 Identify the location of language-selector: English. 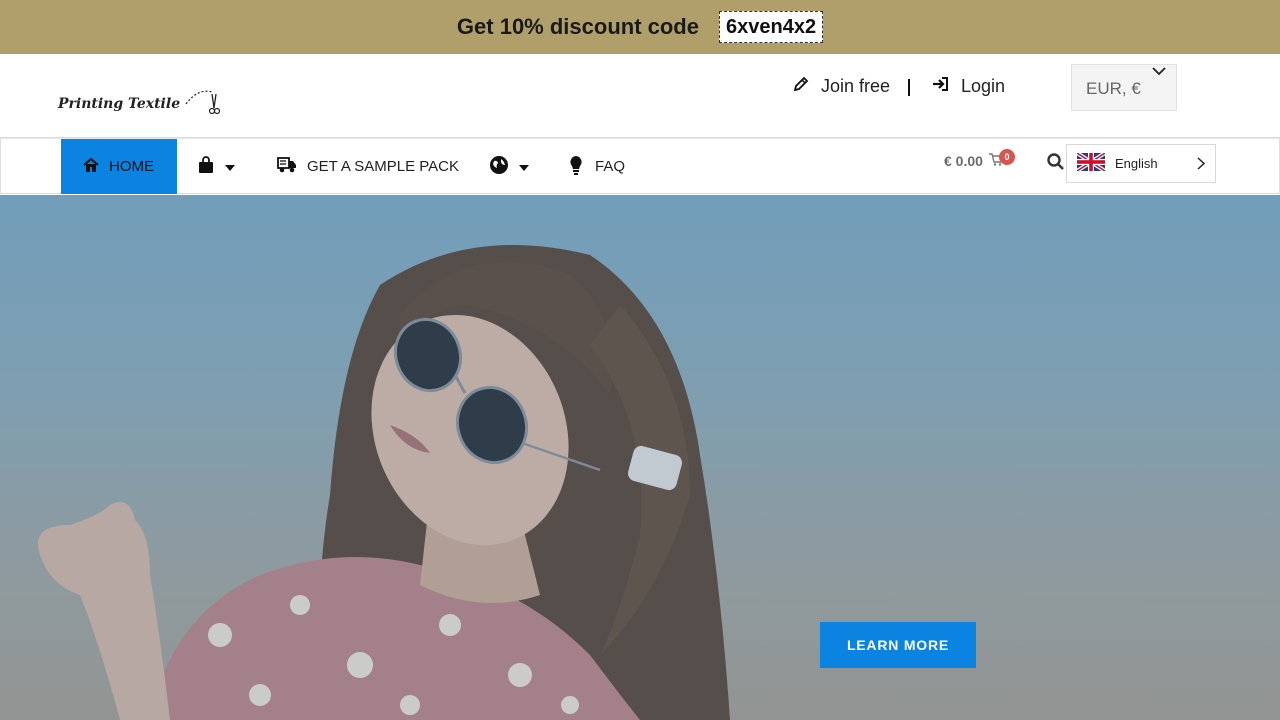
(1141, 163).